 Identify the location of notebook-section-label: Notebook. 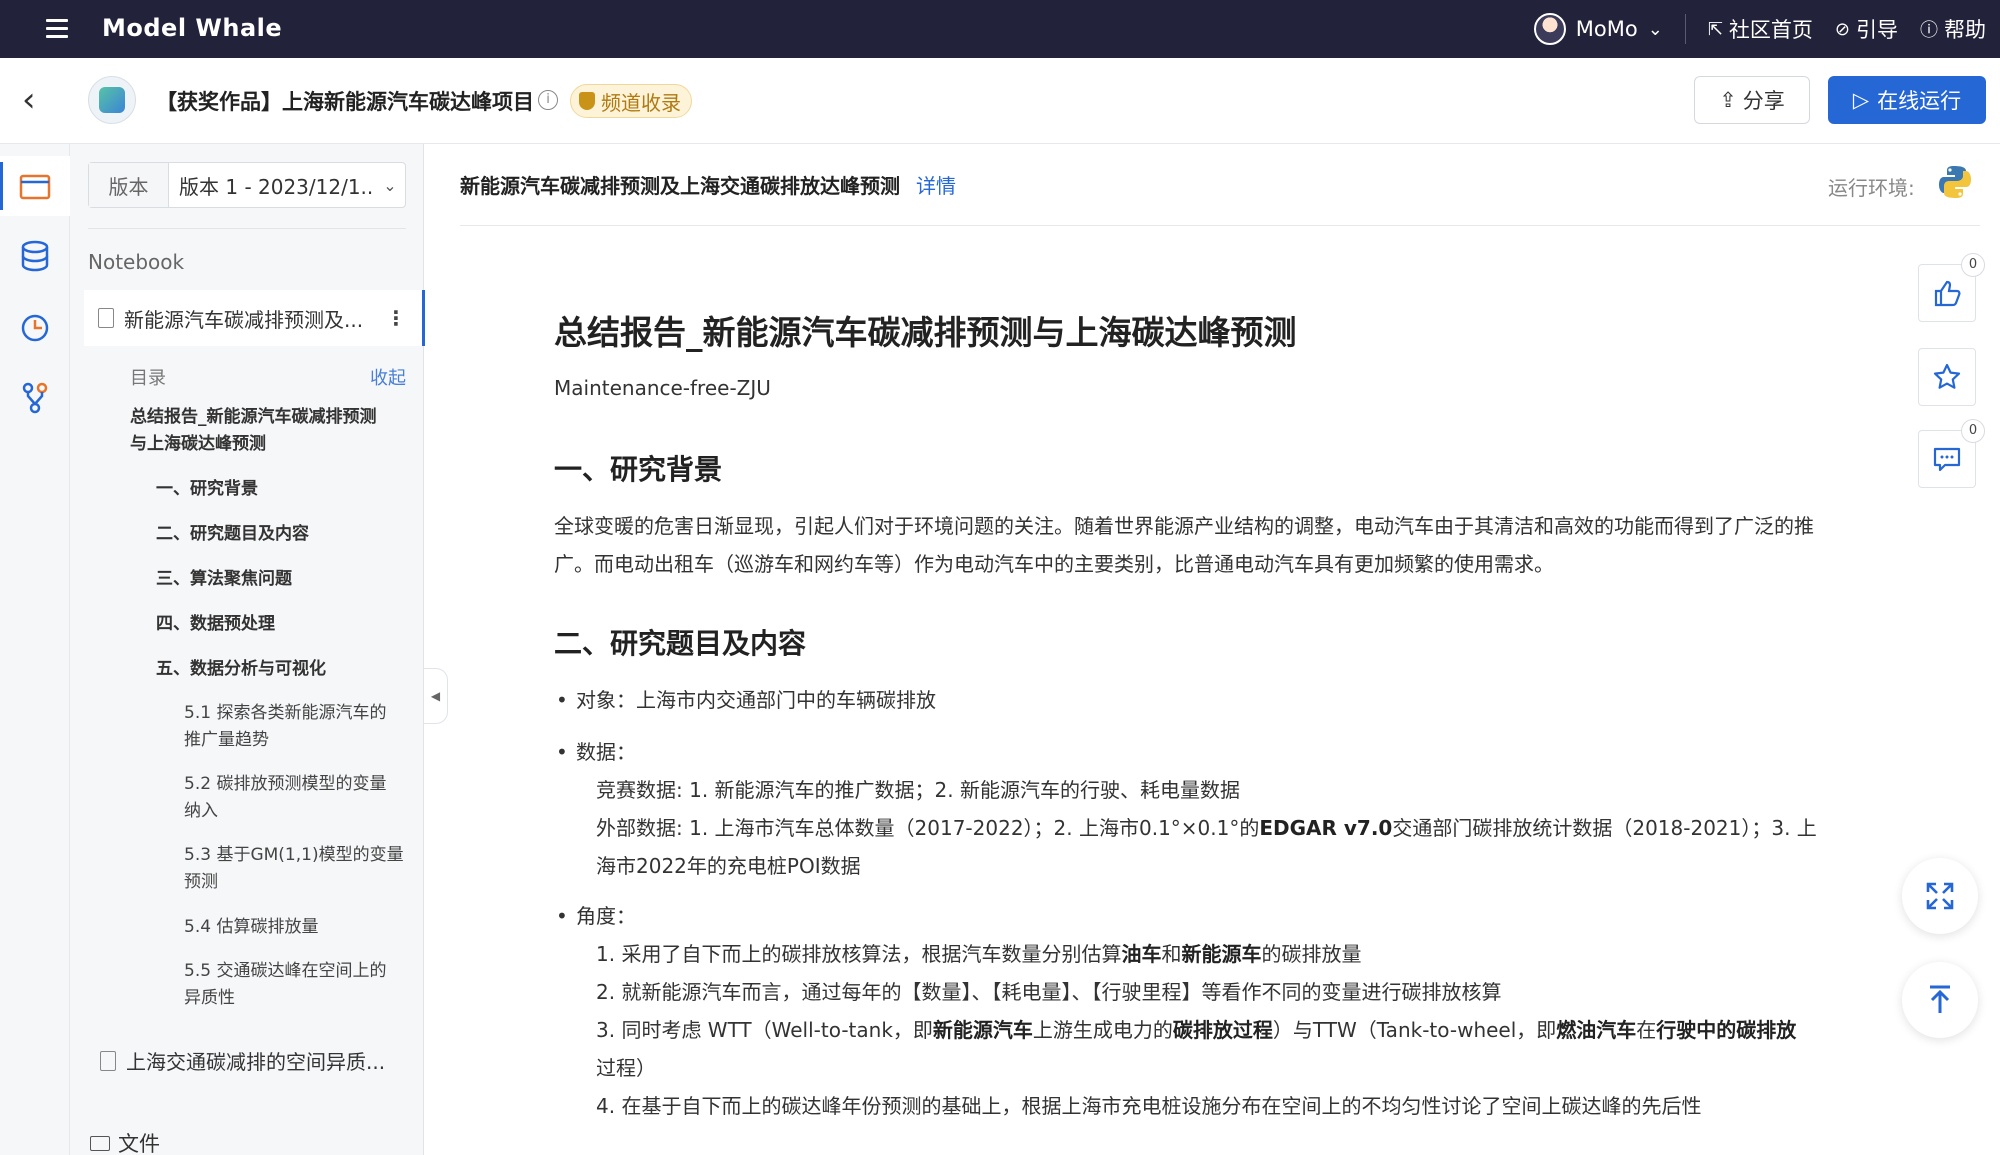
(136, 262).